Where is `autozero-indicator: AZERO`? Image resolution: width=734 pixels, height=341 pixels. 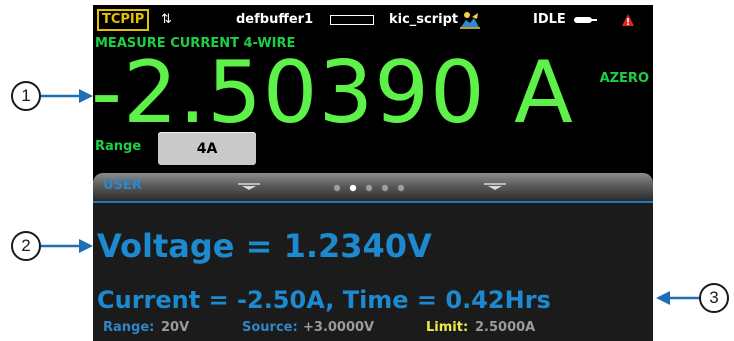
autozero-indicator: AZERO is located at coordinates (624, 78).